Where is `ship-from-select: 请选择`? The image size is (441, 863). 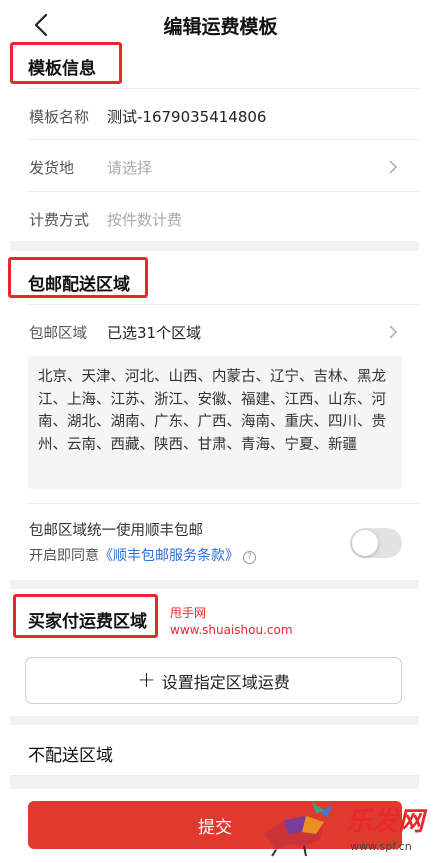
ship-from-select: 请选择 is located at coordinates (129, 167).